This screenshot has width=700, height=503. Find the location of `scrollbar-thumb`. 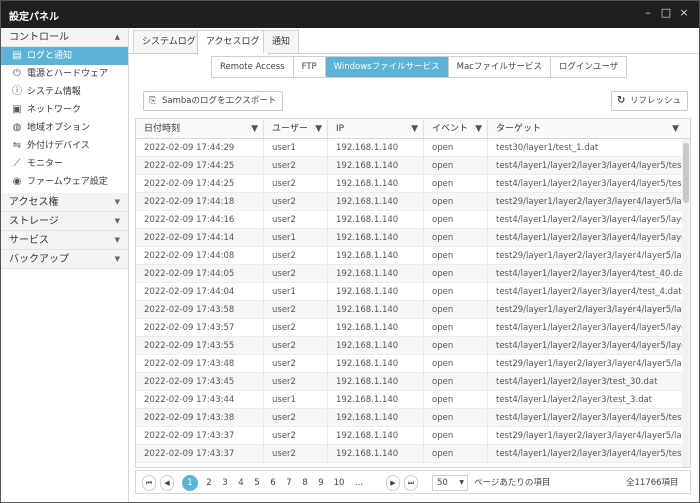

scrollbar-thumb is located at coordinates (686, 173).